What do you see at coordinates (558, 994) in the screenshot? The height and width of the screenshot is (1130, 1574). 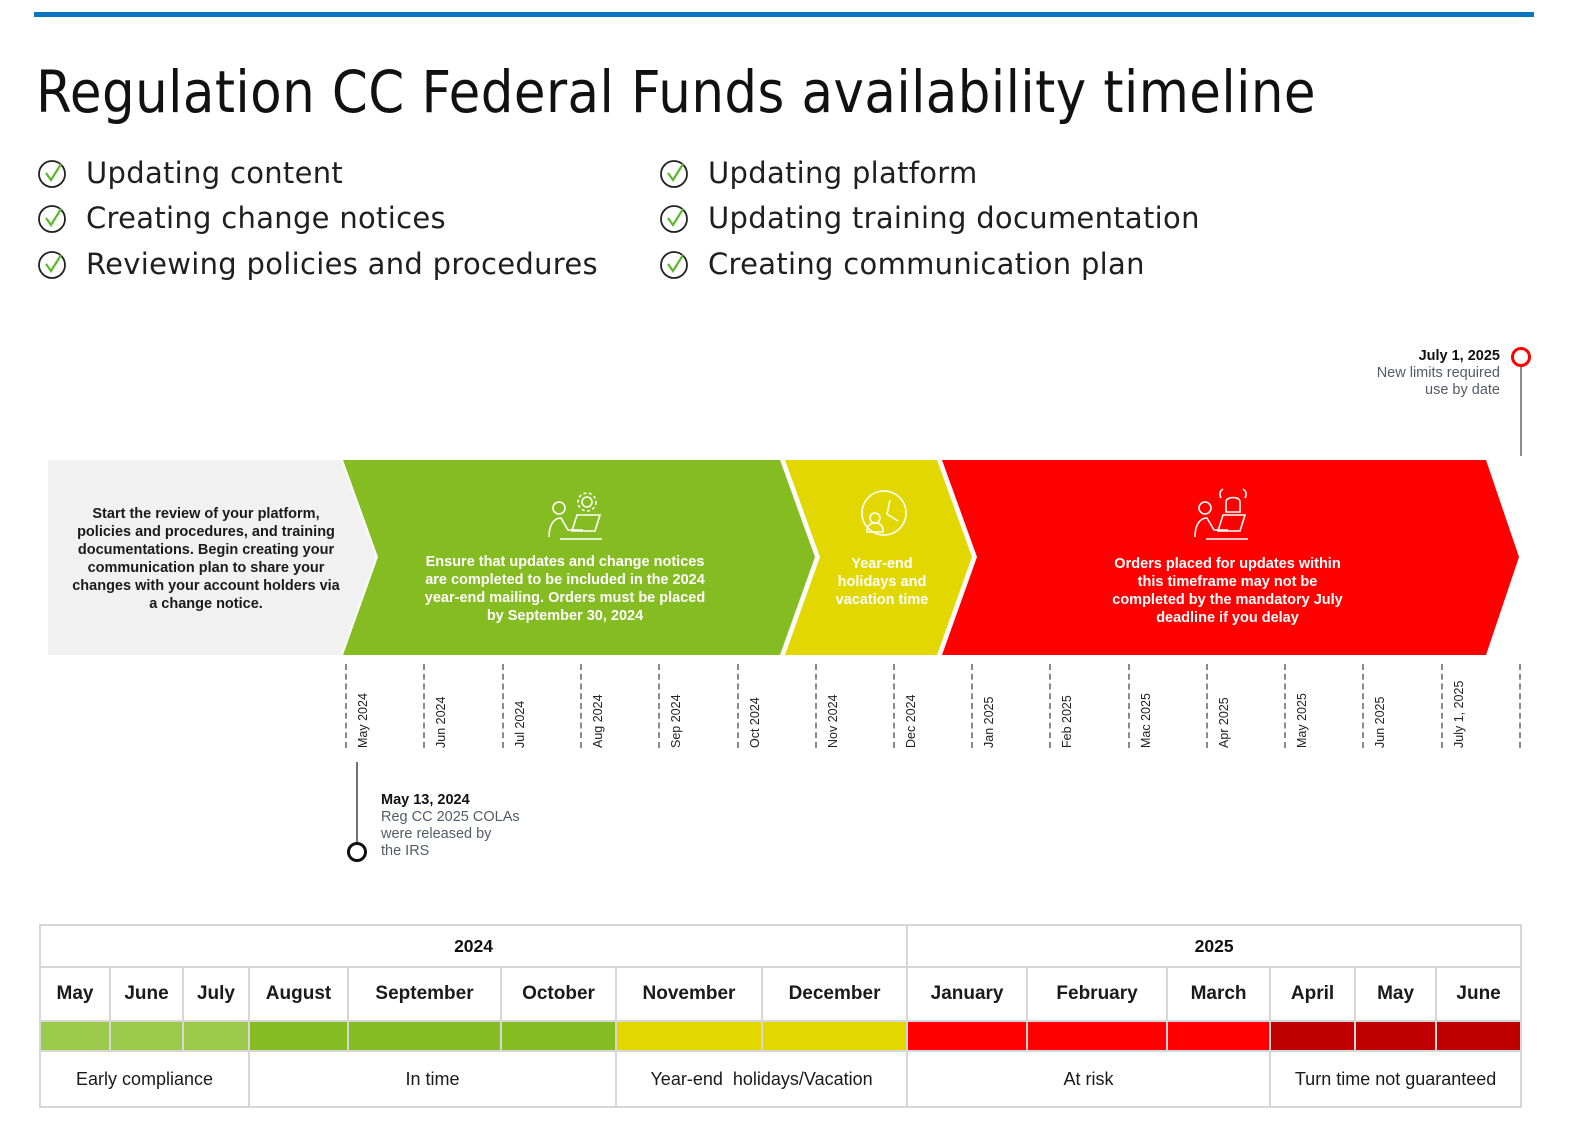 I see `legend-month-cell: October` at bounding box center [558, 994].